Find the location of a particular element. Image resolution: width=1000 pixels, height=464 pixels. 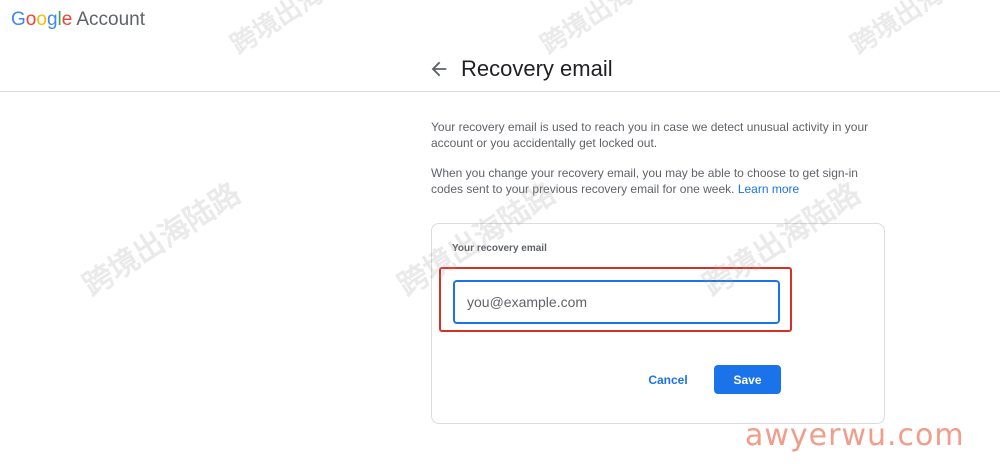

recovery-email-input is located at coordinates (616, 302).